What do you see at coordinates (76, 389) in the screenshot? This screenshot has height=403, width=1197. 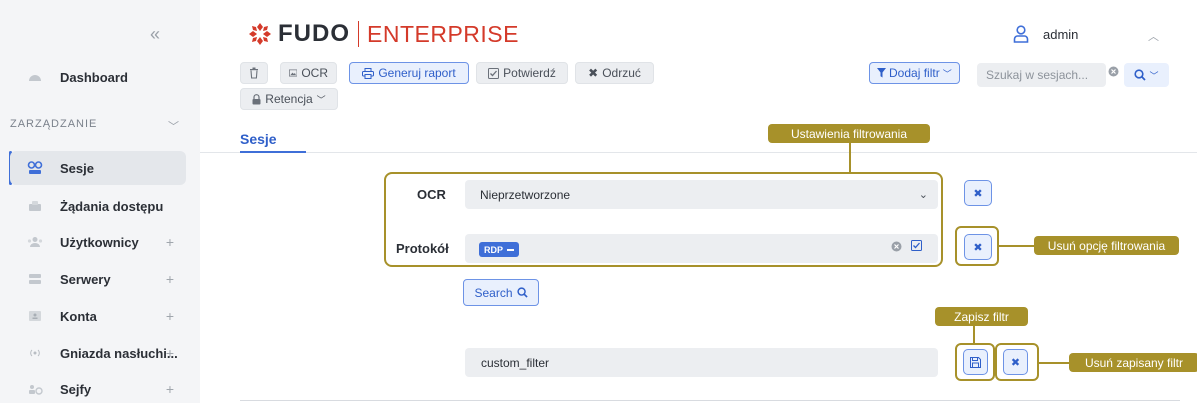 I see `sidebar-item-label: Sejfy` at bounding box center [76, 389].